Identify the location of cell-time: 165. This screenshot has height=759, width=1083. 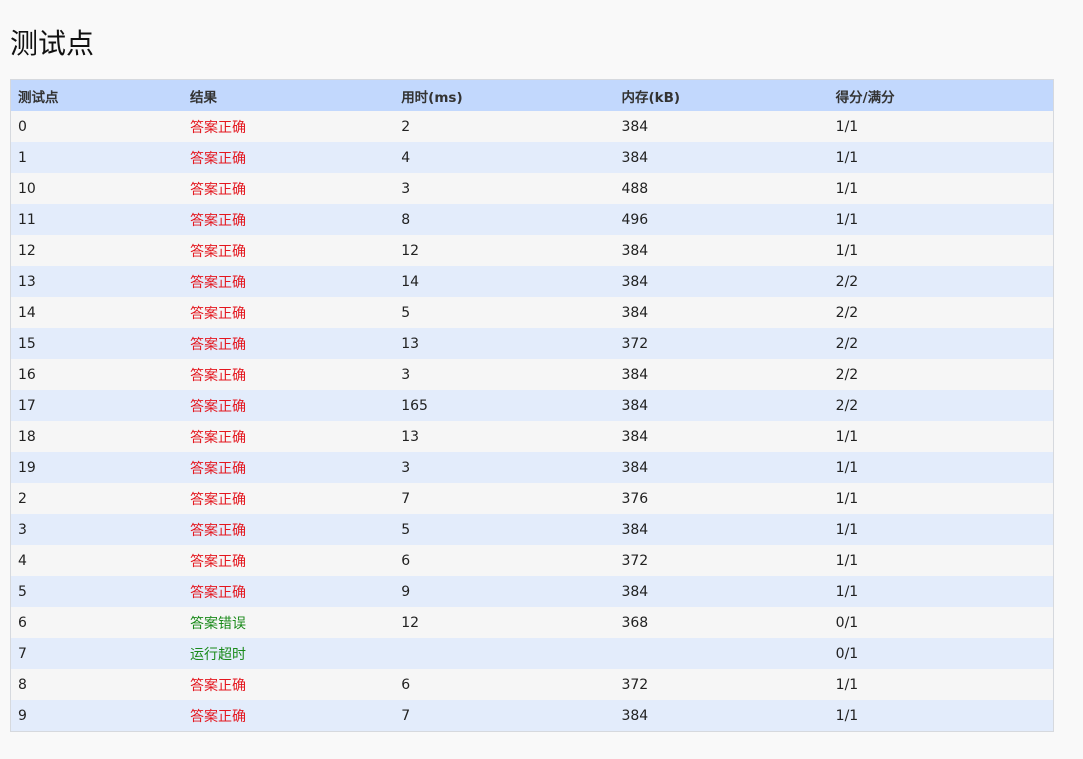
(504, 405).